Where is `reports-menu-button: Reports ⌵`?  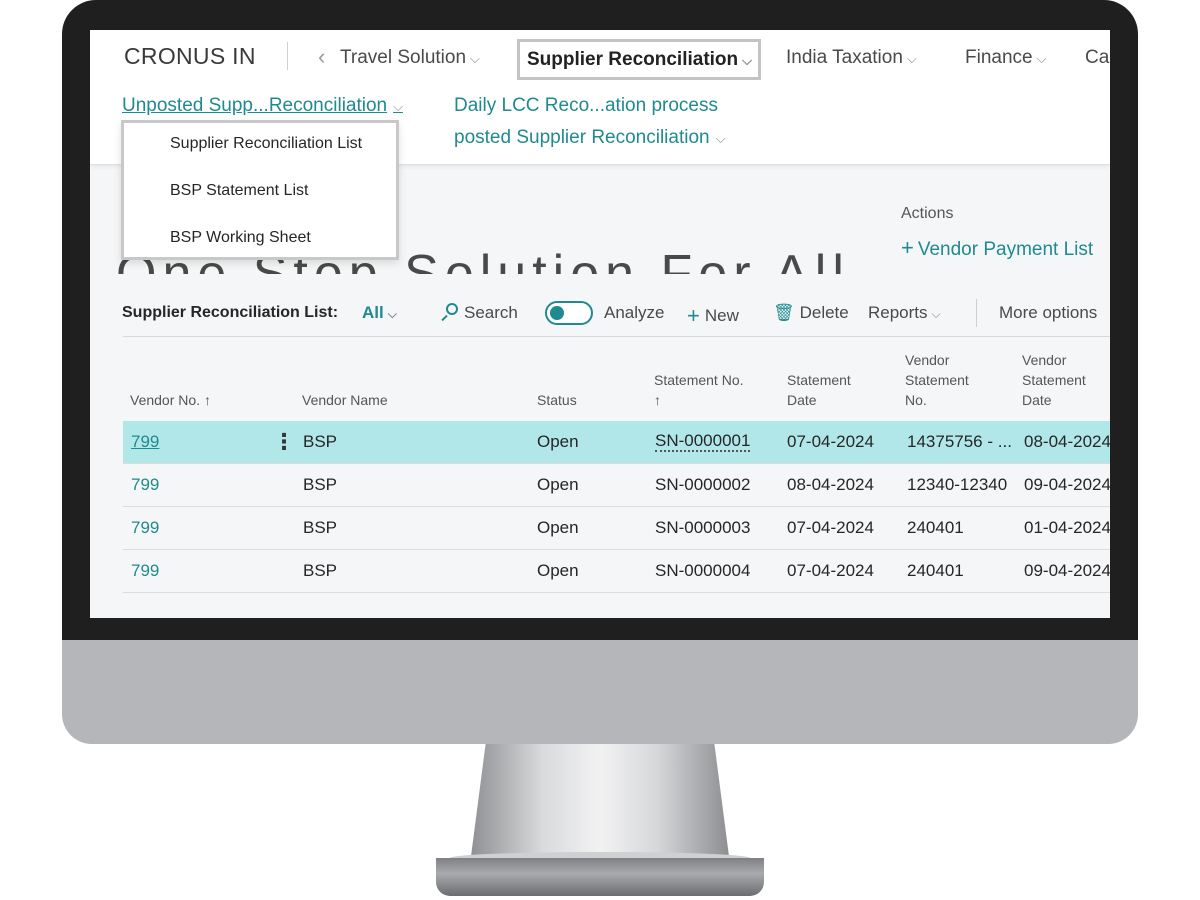
reports-menu-button: Reports ⌵ is located at coordinates (904, 313).